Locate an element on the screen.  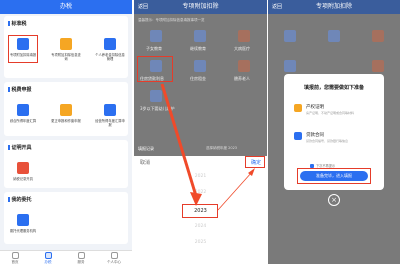
home-icon is located at coordinates (15, 255).